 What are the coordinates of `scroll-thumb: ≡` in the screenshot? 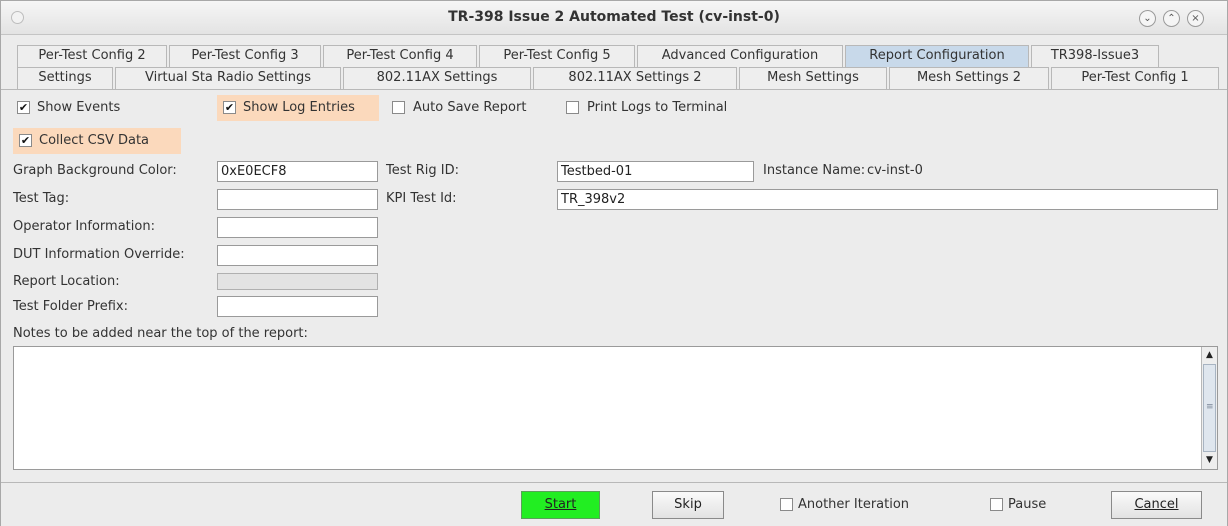 It's located at (1209, 408).